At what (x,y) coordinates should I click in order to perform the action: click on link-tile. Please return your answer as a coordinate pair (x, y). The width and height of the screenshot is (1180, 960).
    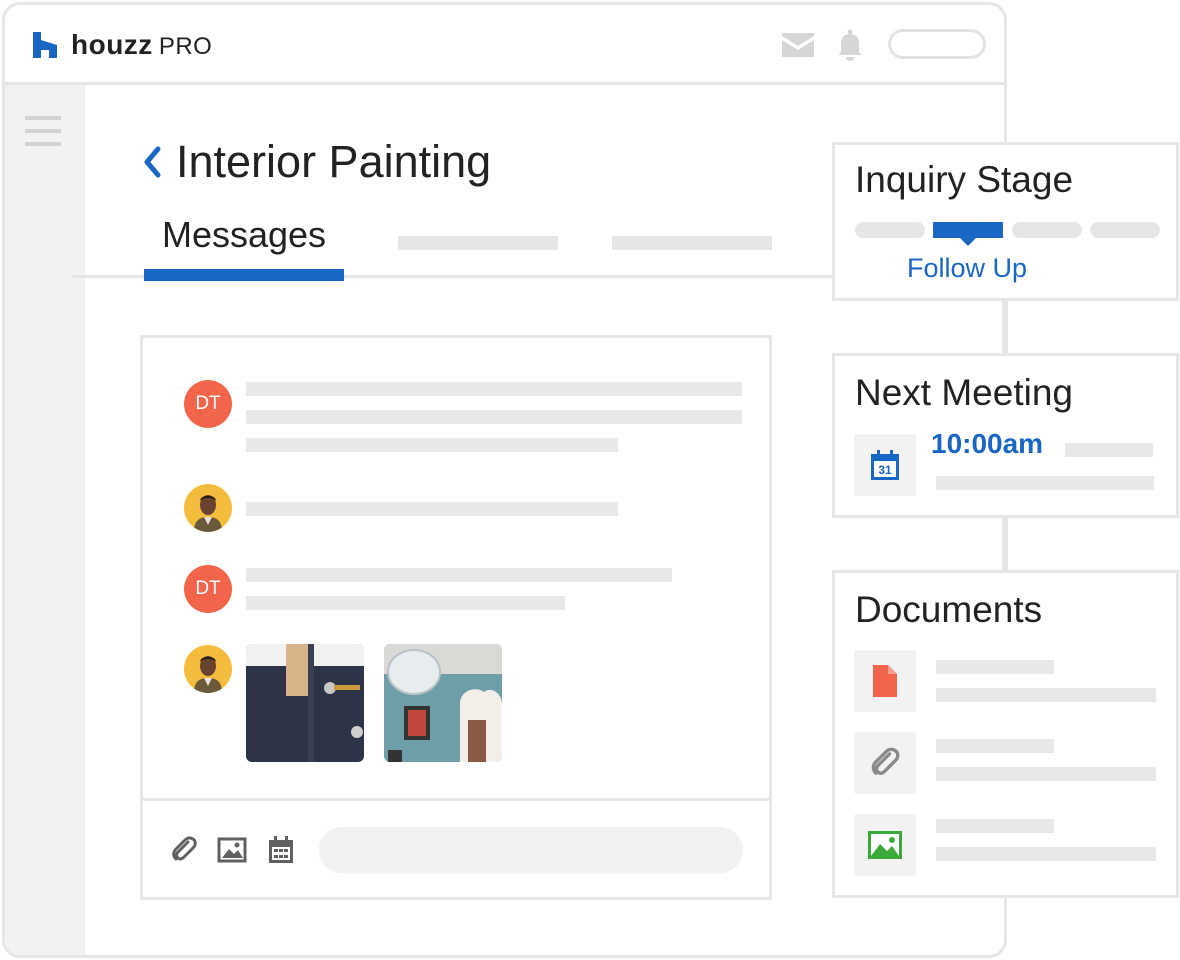
    Looking at the image, I should click on (885, 763).